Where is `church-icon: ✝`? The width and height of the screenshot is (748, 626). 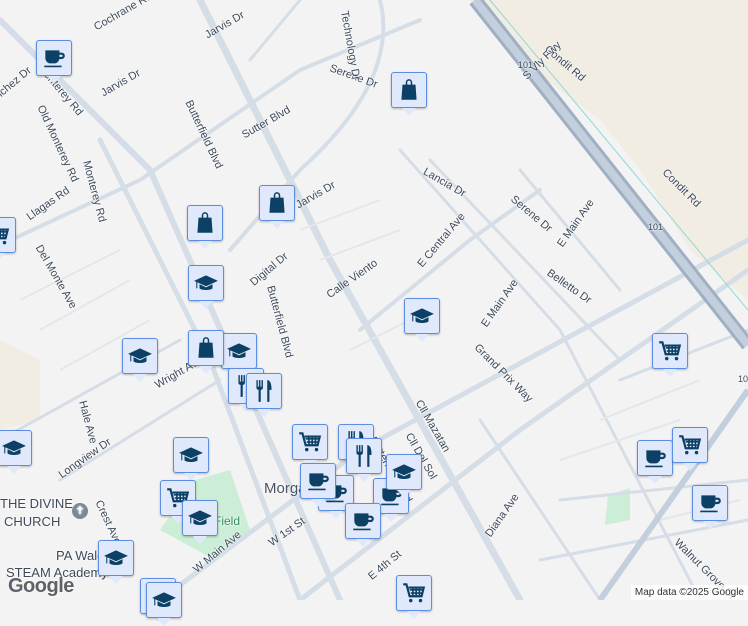
church-icon: ✝ is located at coordinates (80, 511).